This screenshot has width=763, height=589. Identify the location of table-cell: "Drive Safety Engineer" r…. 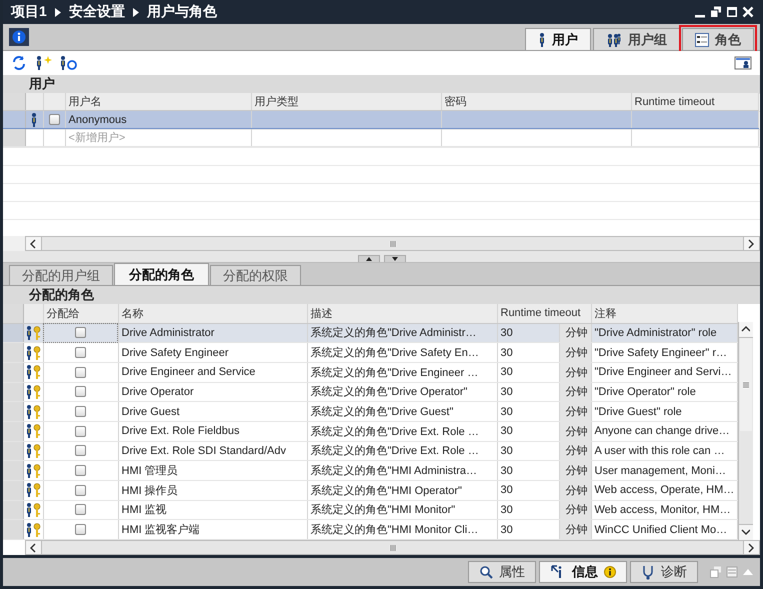
(664, 352).